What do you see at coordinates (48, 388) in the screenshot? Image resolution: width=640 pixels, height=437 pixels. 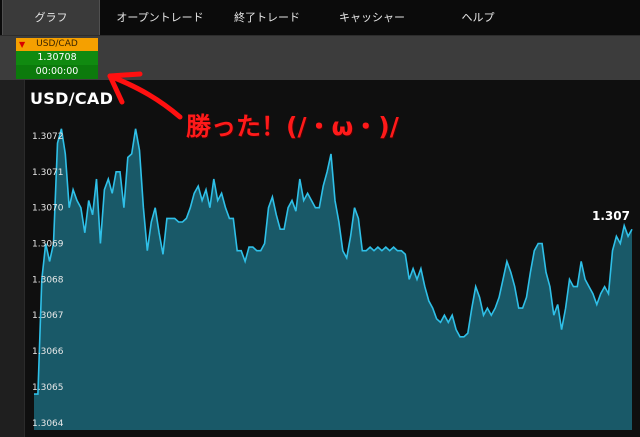 I see `y-tick-label: 1.3065` at bounding box center [48, 388].